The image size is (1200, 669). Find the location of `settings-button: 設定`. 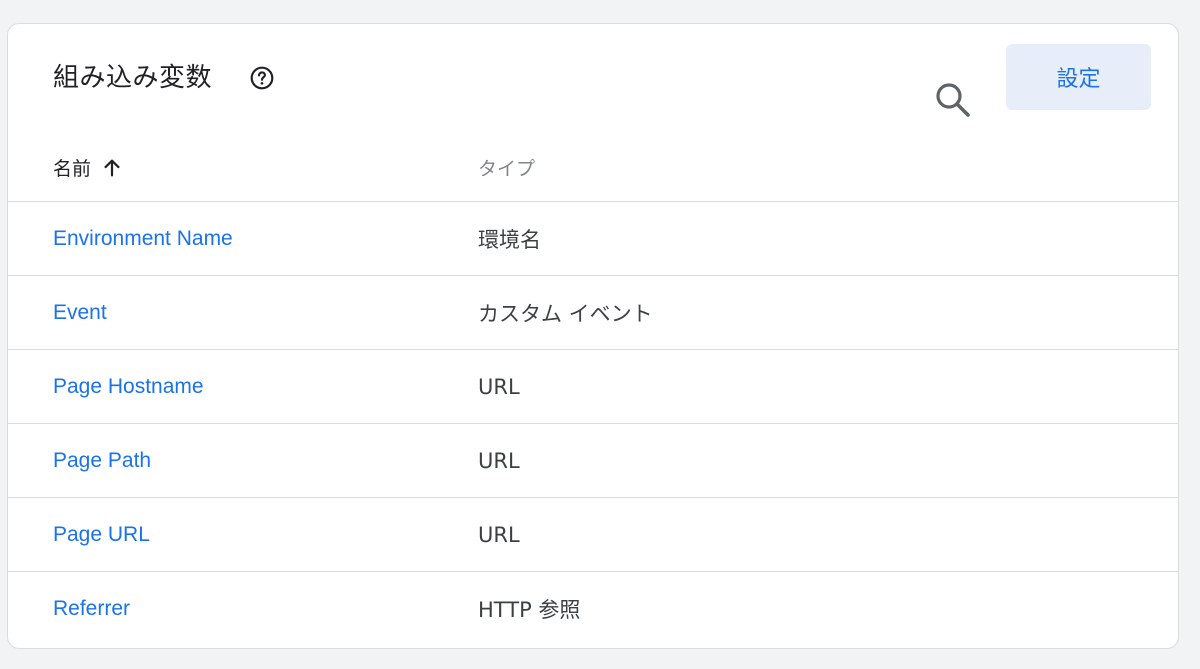

settings-button: 設定 is located at coordinates (1078, 77).